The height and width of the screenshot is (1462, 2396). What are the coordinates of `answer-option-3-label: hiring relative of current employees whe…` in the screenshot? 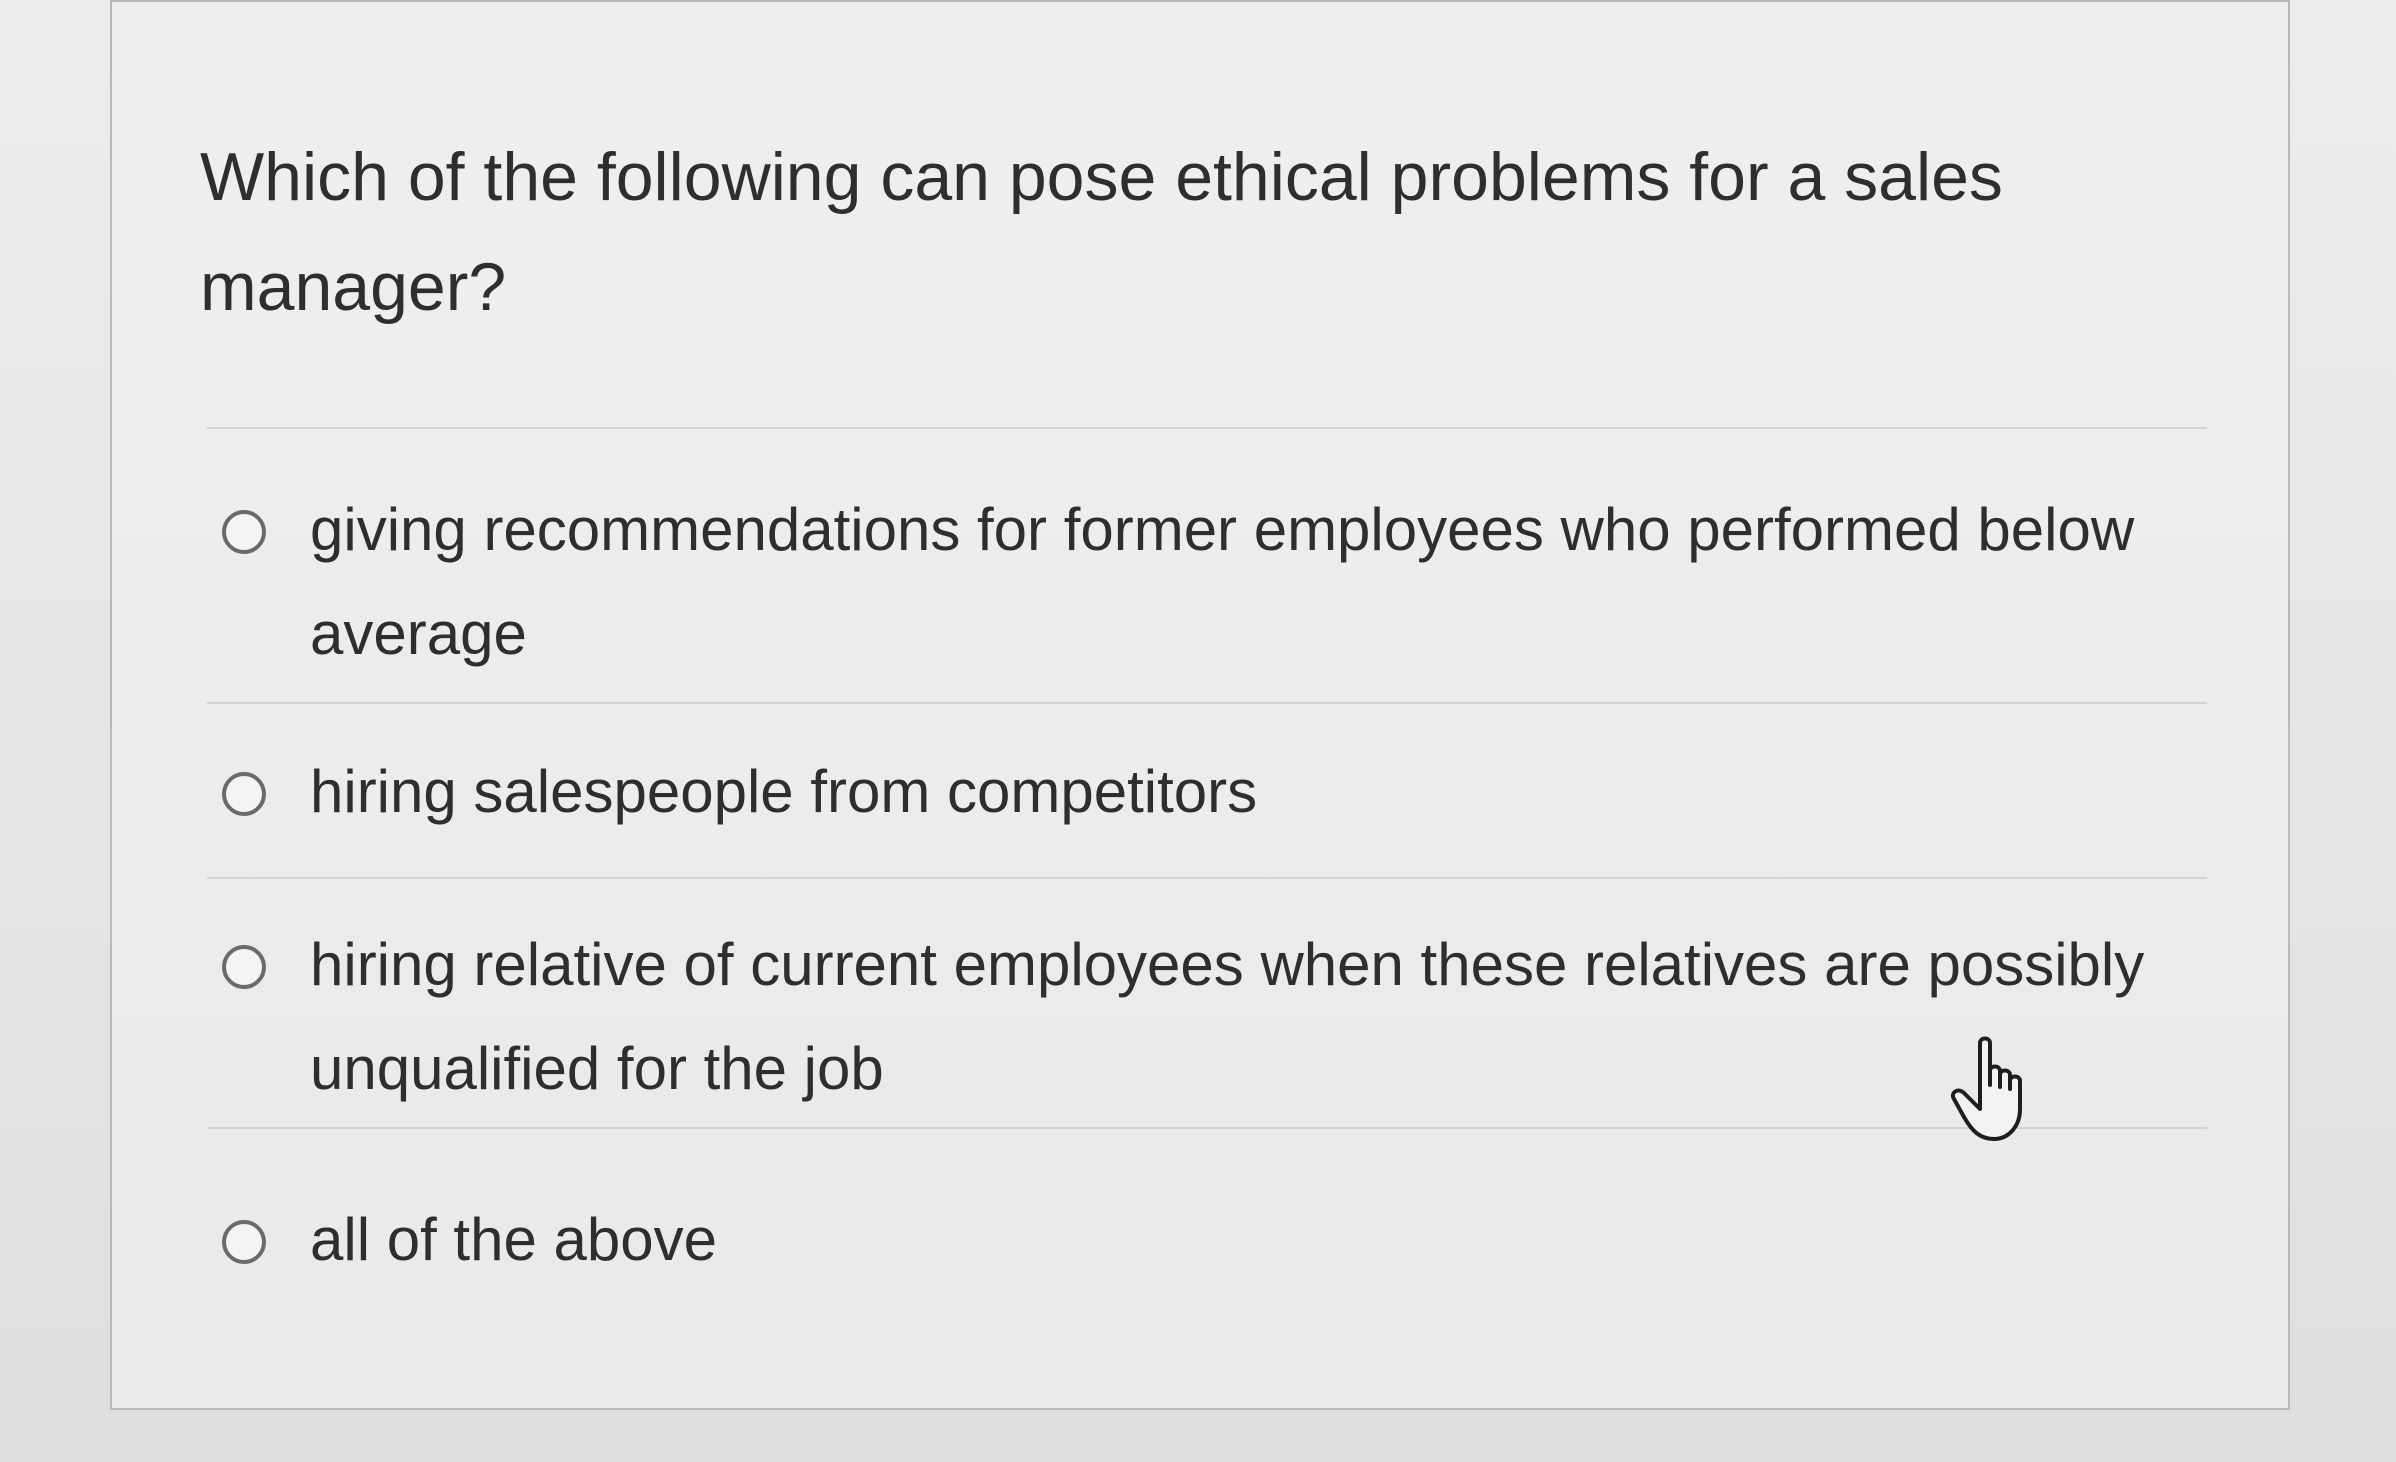 It's located at (1260, 1017).